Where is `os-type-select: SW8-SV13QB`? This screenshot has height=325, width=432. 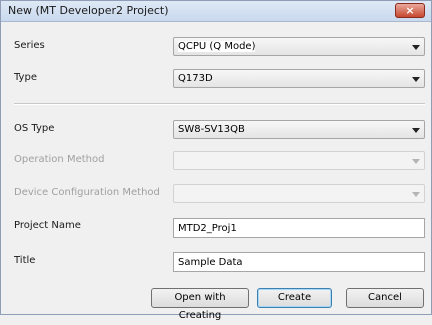 os-type-select: SW8-SV13QB is located at coordinates (299, 129).